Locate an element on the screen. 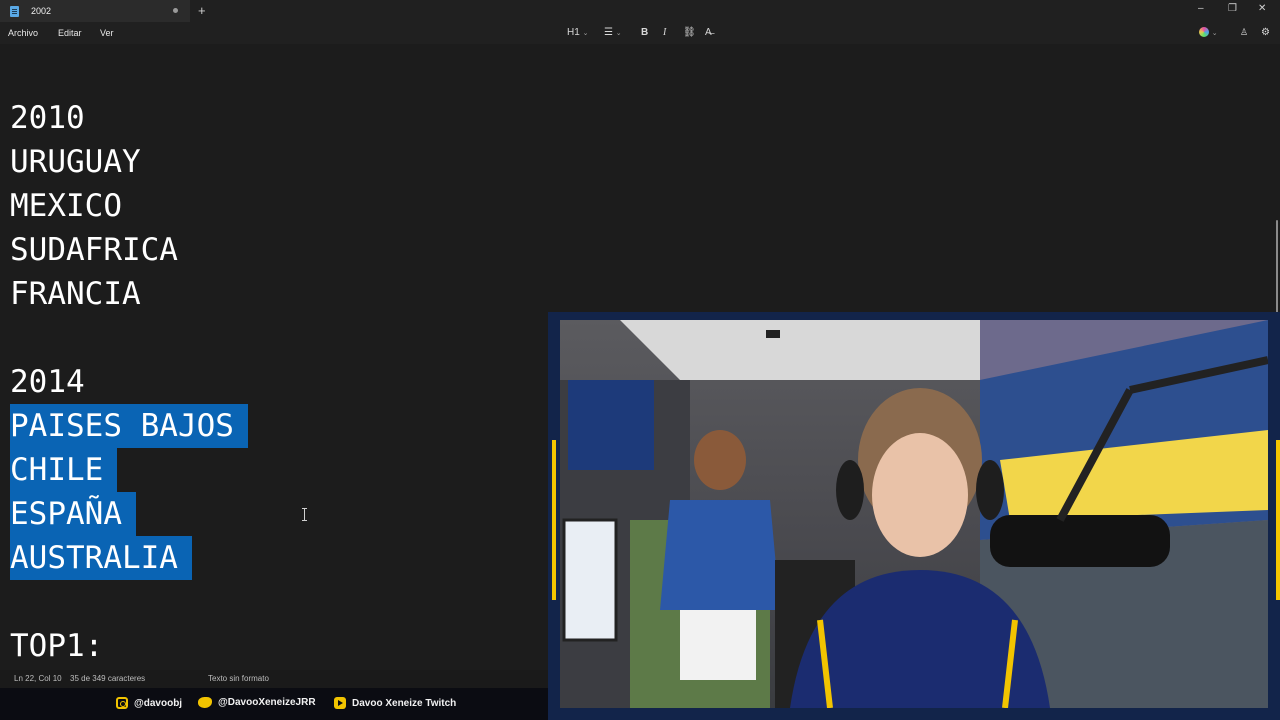 Image resolution: width=1280 pixels, height=720 pixels. editor-line: MEXICO is located at coordinates (66, 206).